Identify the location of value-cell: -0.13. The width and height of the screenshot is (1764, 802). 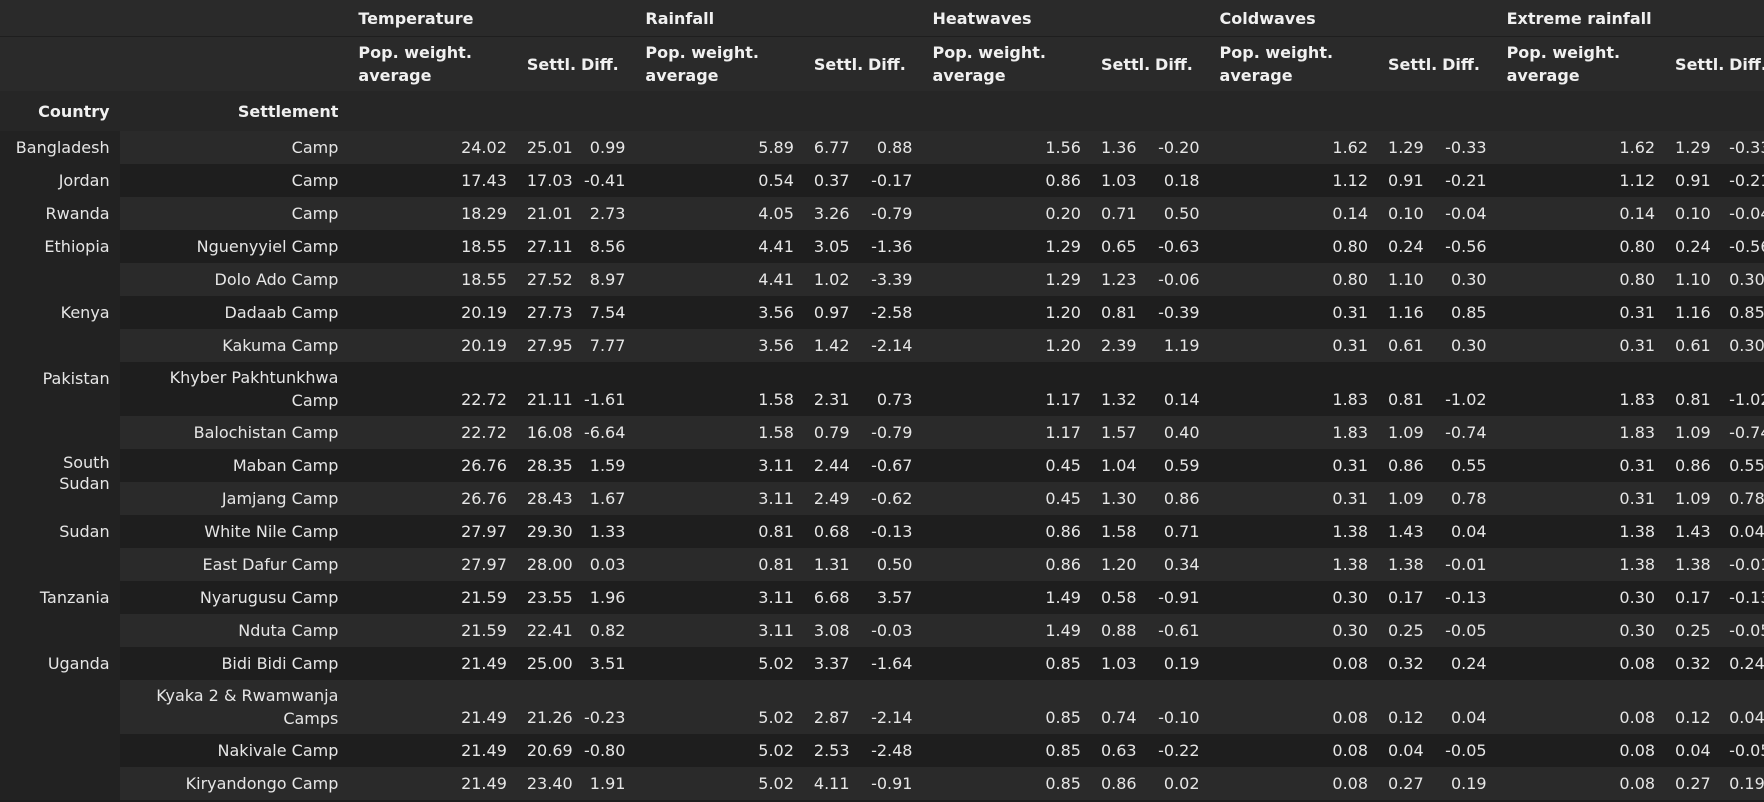
(1464, 597).